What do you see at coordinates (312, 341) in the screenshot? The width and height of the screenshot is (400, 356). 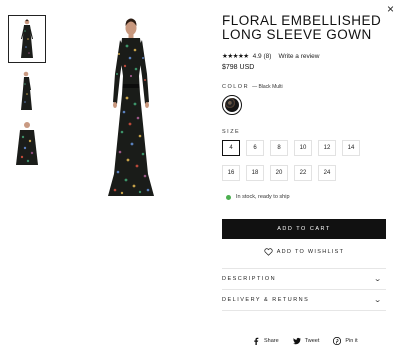 I see `tweet-label: Tweet` at bounding box center [312, 341].